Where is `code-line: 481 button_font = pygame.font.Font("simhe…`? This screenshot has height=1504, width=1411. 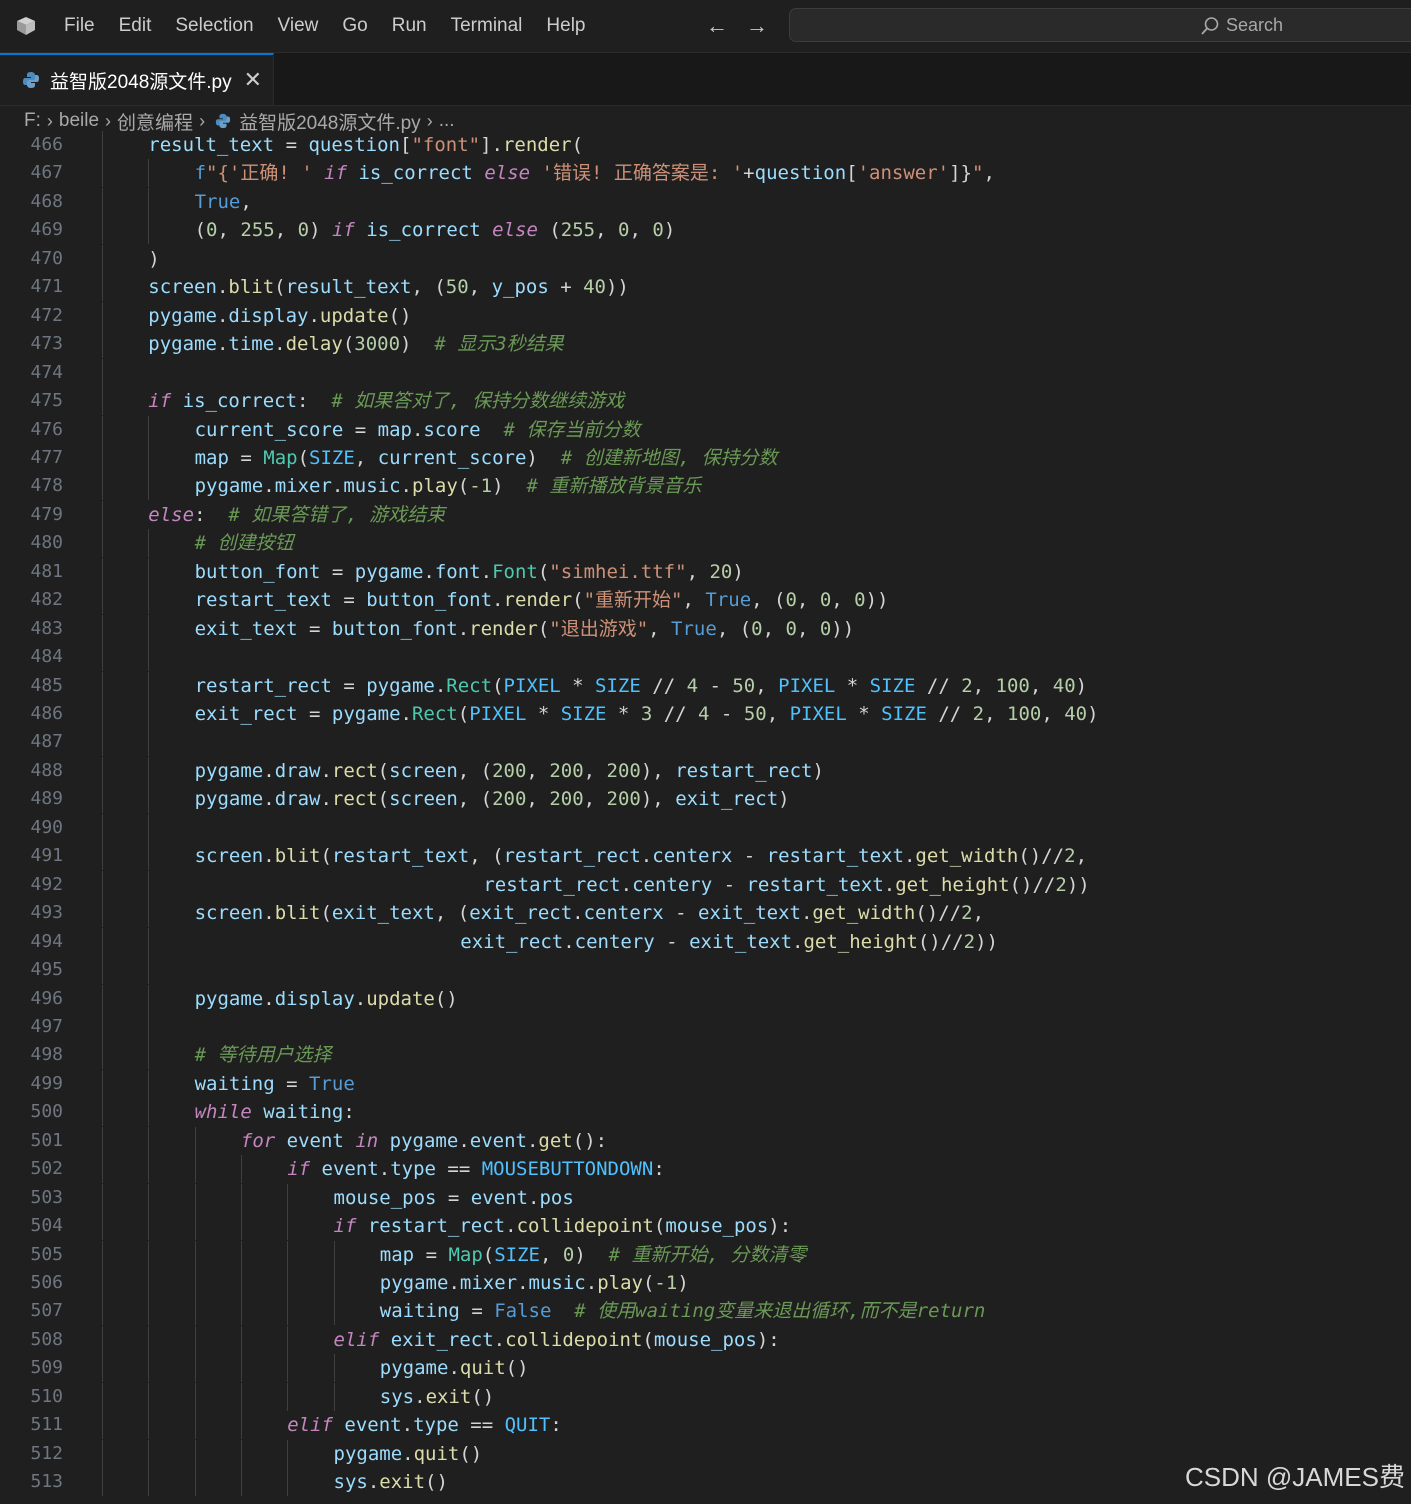 code-line: 481 button_font = pygame.font.Font("simhe… is located at coordinates (705, 571).